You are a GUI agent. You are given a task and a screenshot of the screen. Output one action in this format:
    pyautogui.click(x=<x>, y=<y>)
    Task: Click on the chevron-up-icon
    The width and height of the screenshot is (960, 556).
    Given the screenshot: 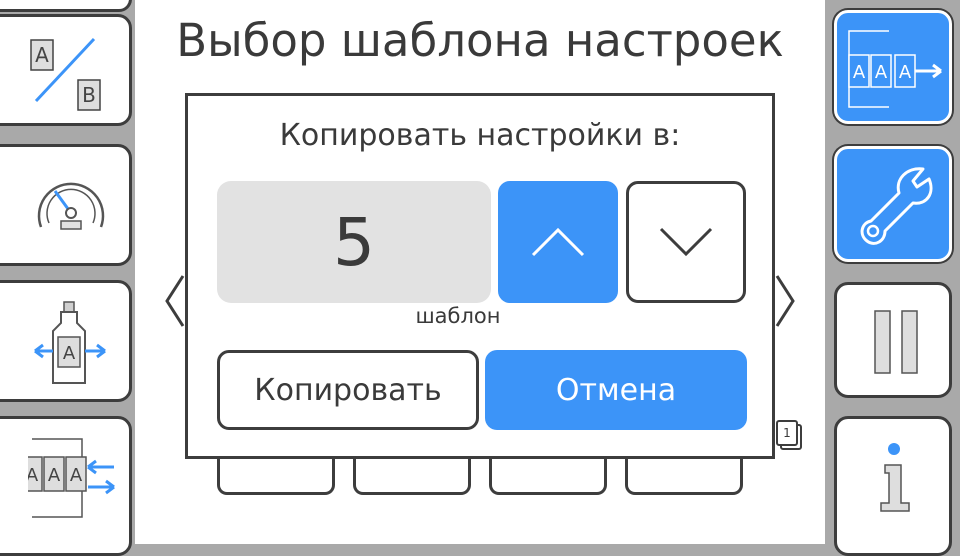 What is the action you would take?
    pyautogui.click(x=558, y=242)
    